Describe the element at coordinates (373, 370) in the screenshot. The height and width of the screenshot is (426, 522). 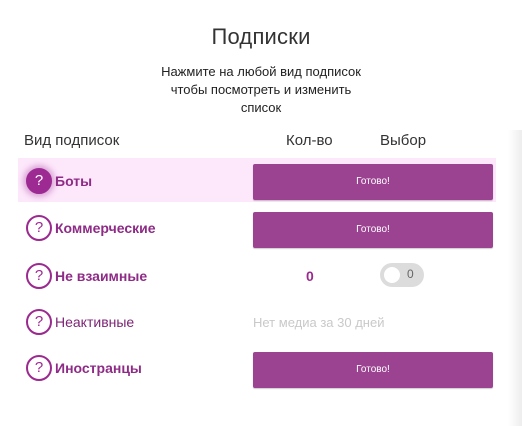
I see `ready-button-foreigners: Готово!` at that location.